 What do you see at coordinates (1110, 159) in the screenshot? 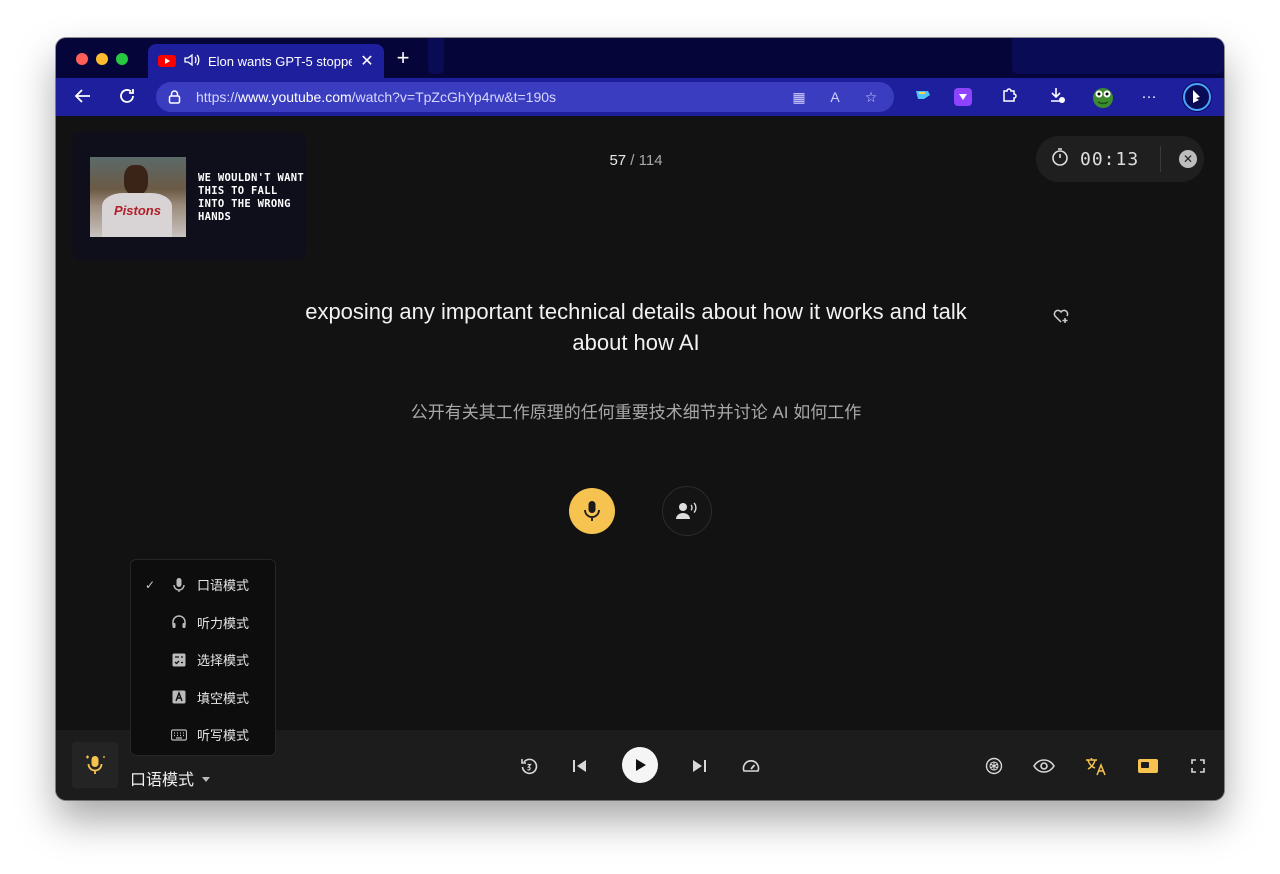
I see `timer-value: 00:13` at bounding box center [1110, 159].